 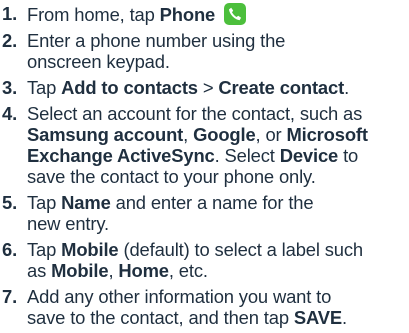 I want to click on ui-term: SAVE, so click(x=317, y=317).